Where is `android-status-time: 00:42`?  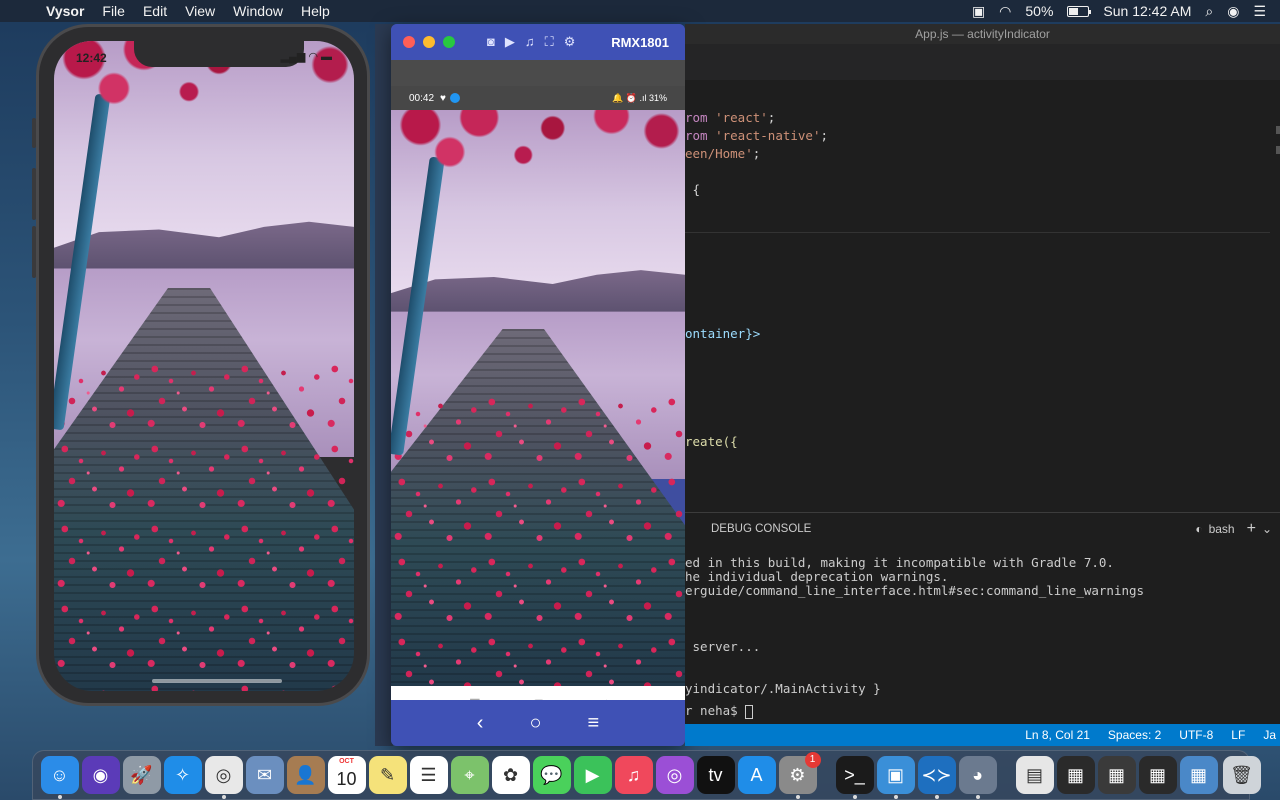
android-status-time: 00:42 is located at coordinates (422, 98).